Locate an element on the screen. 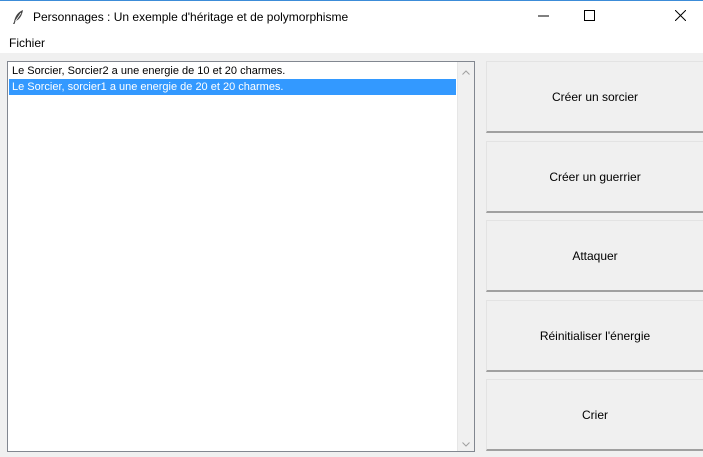 This screenshot has width=703, height=457. shout-button: Crier is located at coordinates (594, 415).